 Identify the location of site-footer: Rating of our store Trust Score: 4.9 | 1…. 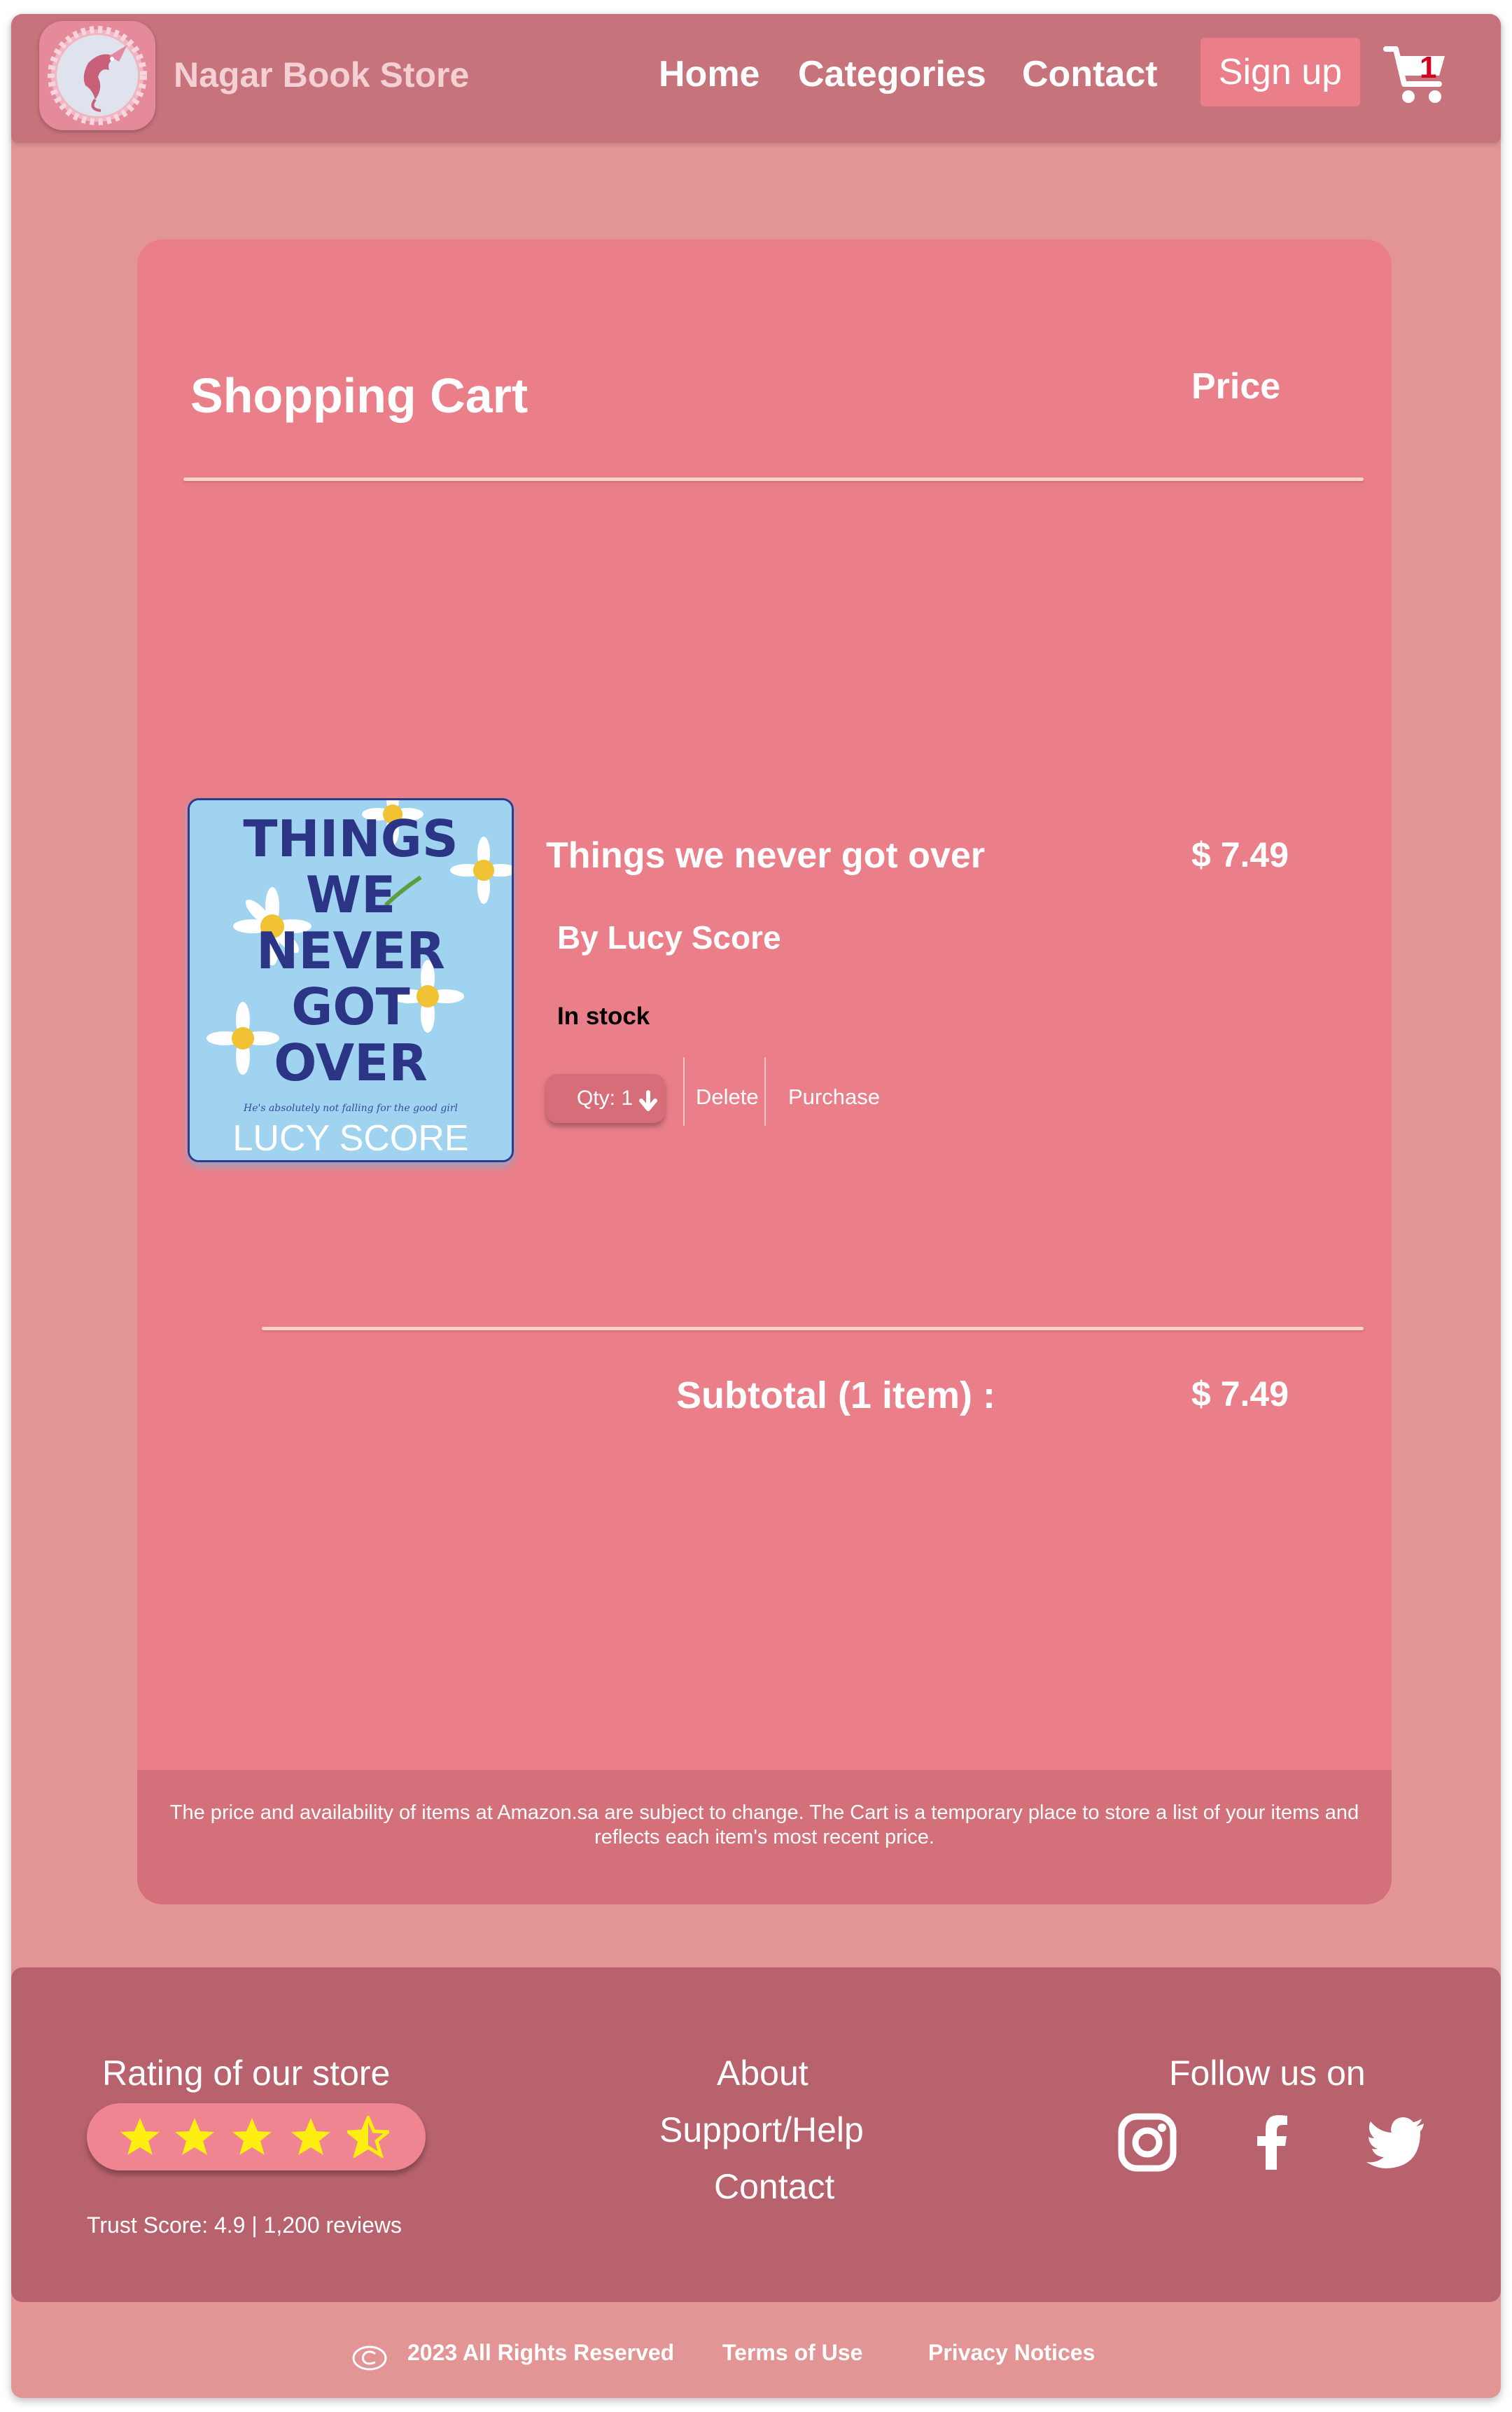
(756, 2134).